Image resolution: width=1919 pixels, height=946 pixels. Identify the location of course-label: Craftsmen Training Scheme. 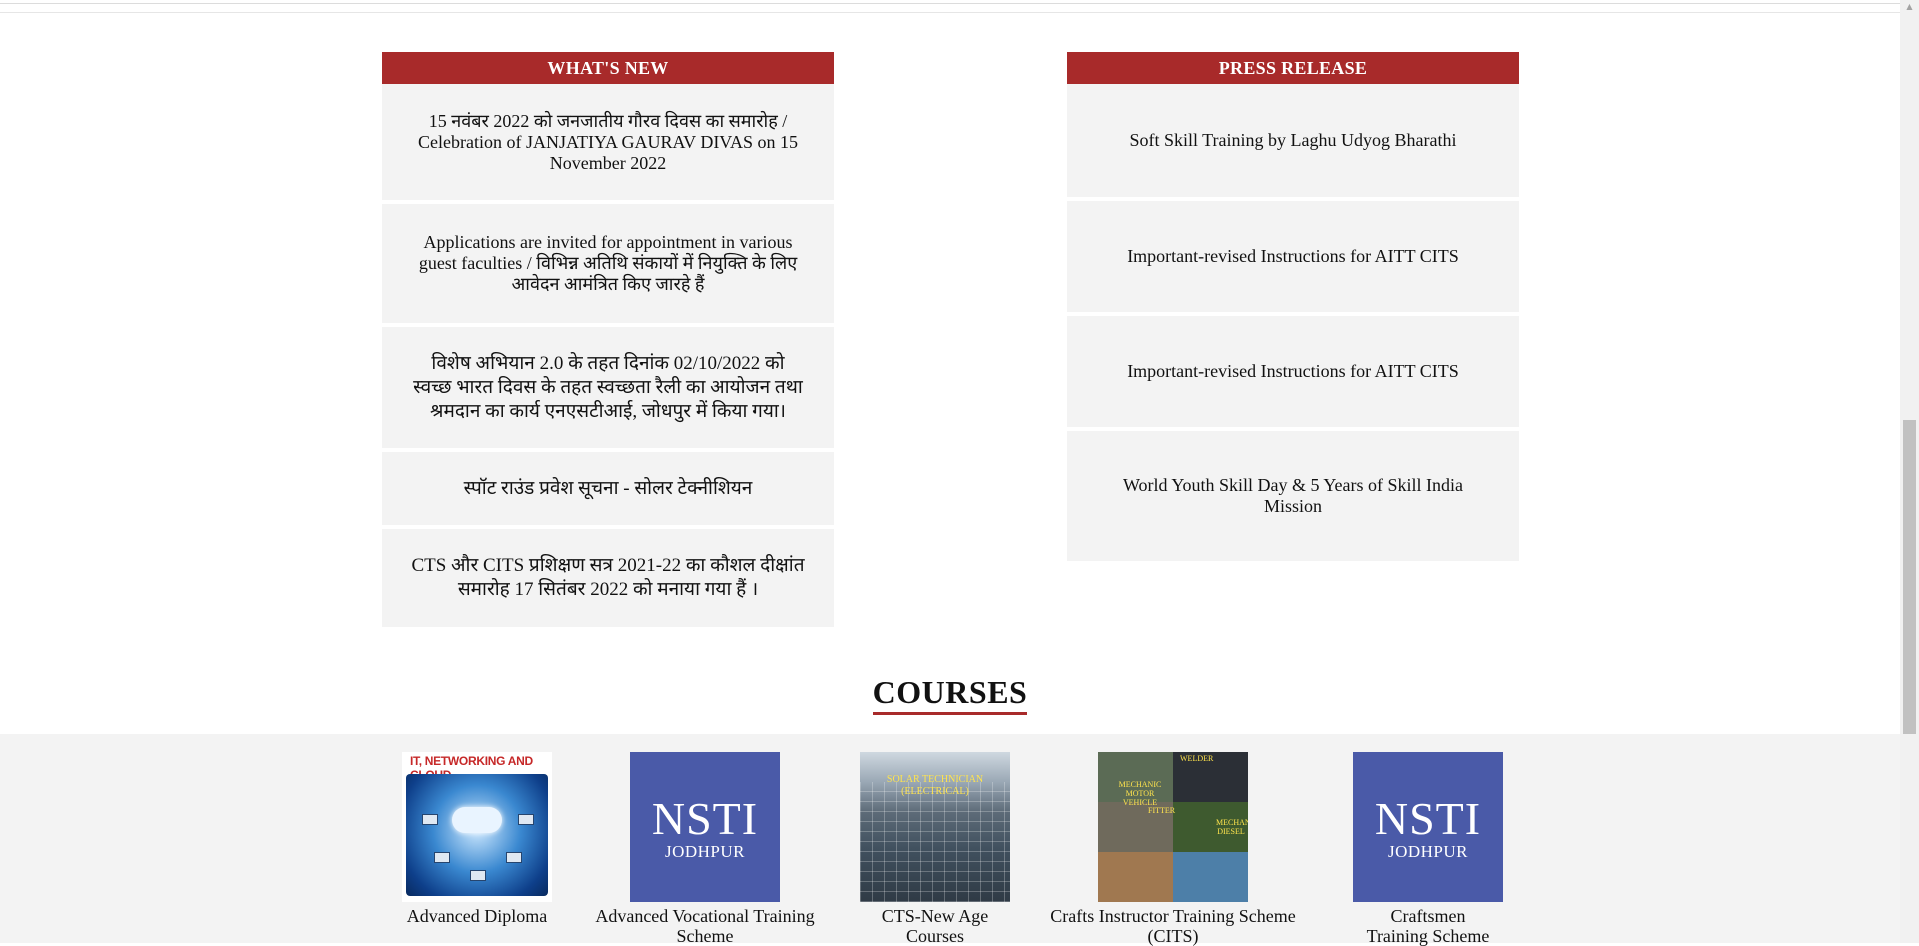
(1428, 926).